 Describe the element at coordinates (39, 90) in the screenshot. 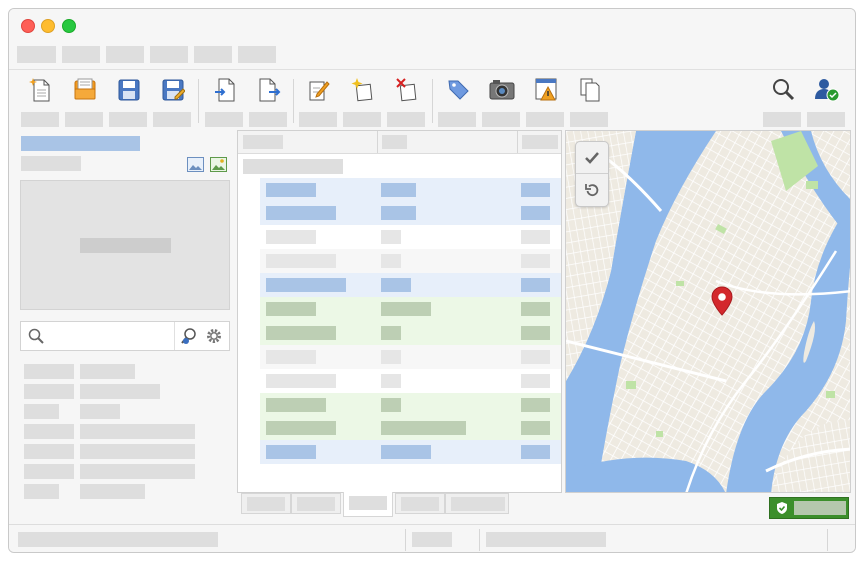

I see `new-document-icon` at that location.